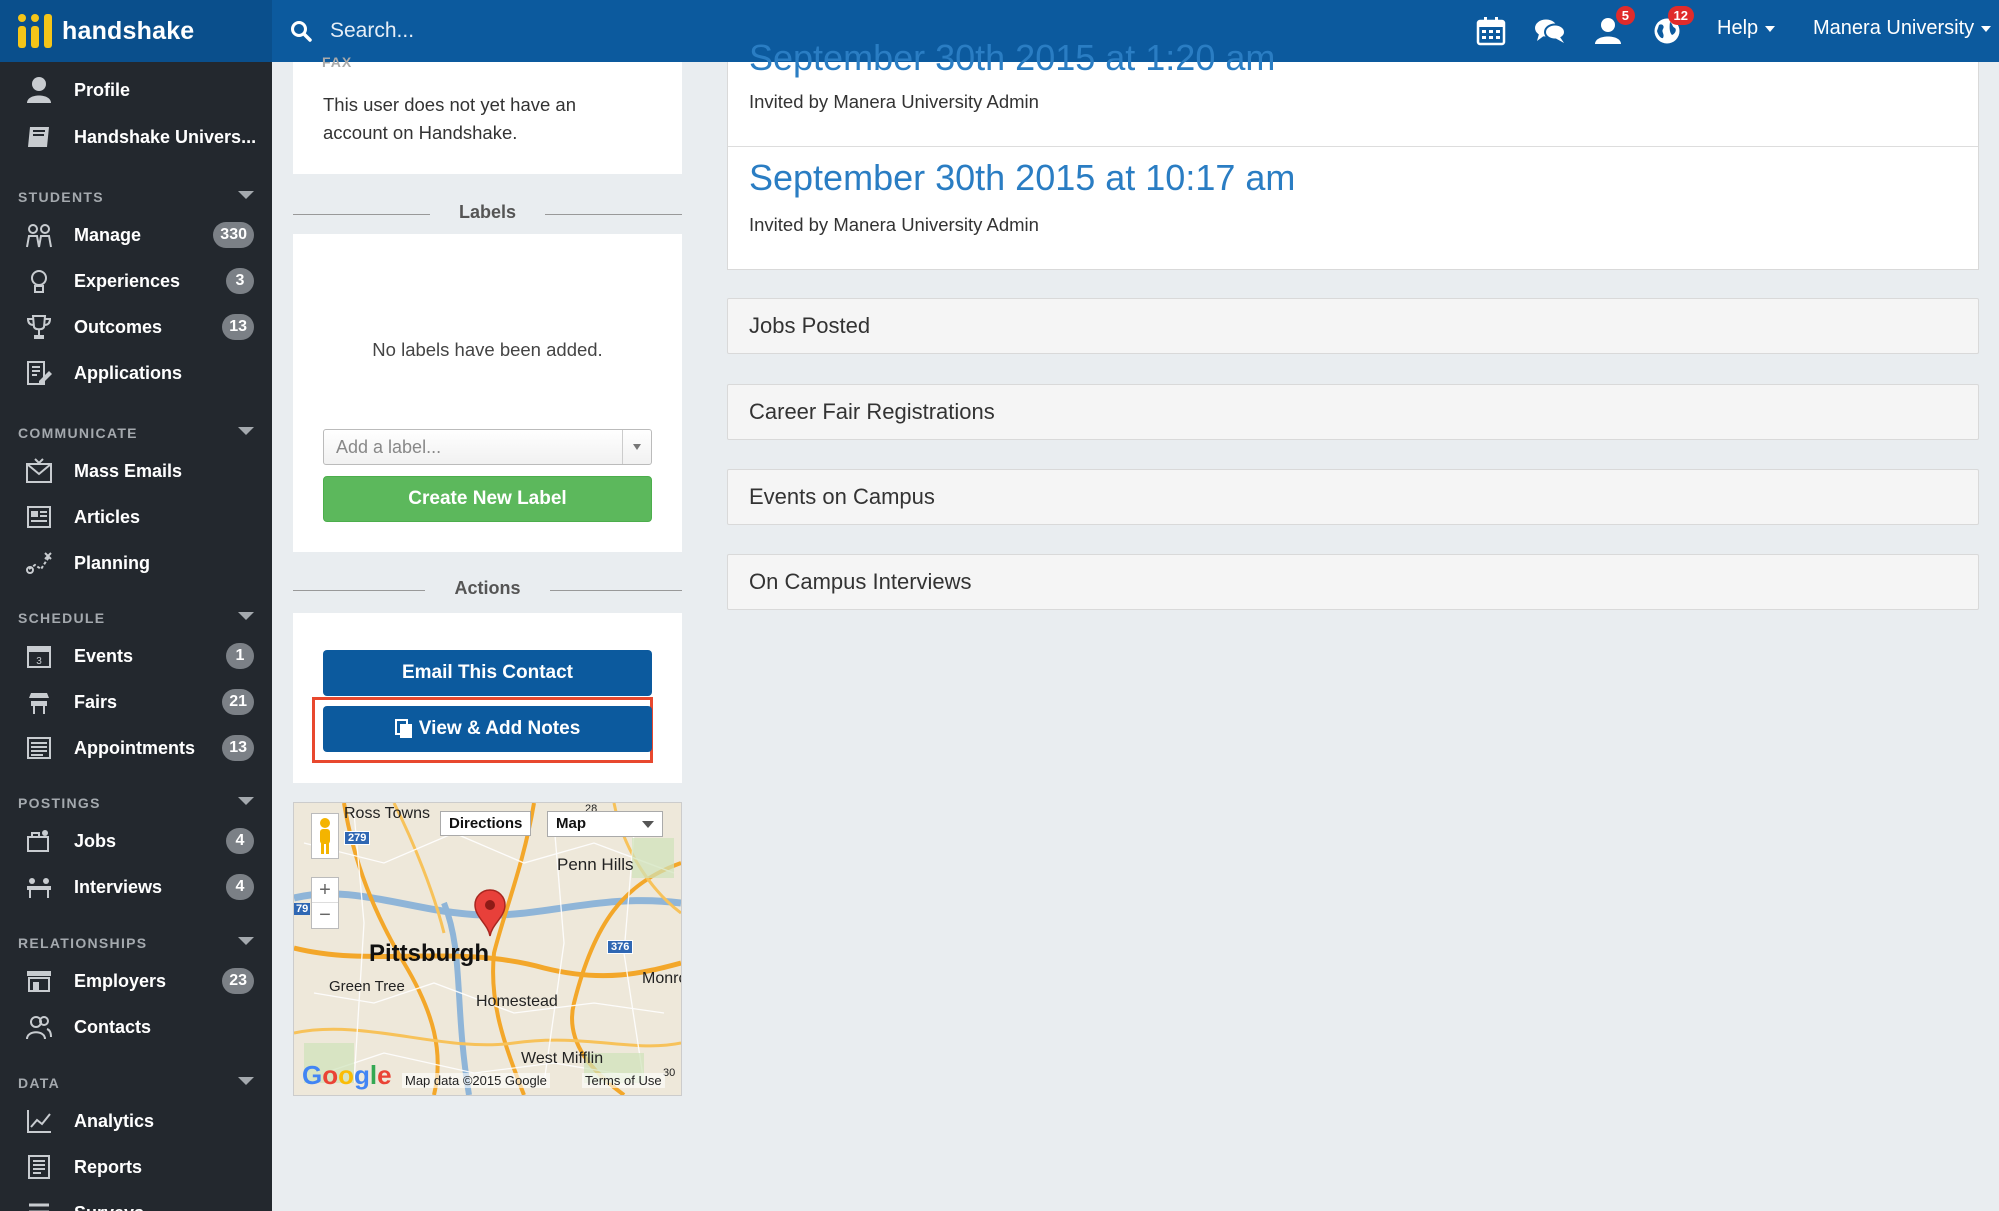  I want to click on search-input, so click(530, 31).